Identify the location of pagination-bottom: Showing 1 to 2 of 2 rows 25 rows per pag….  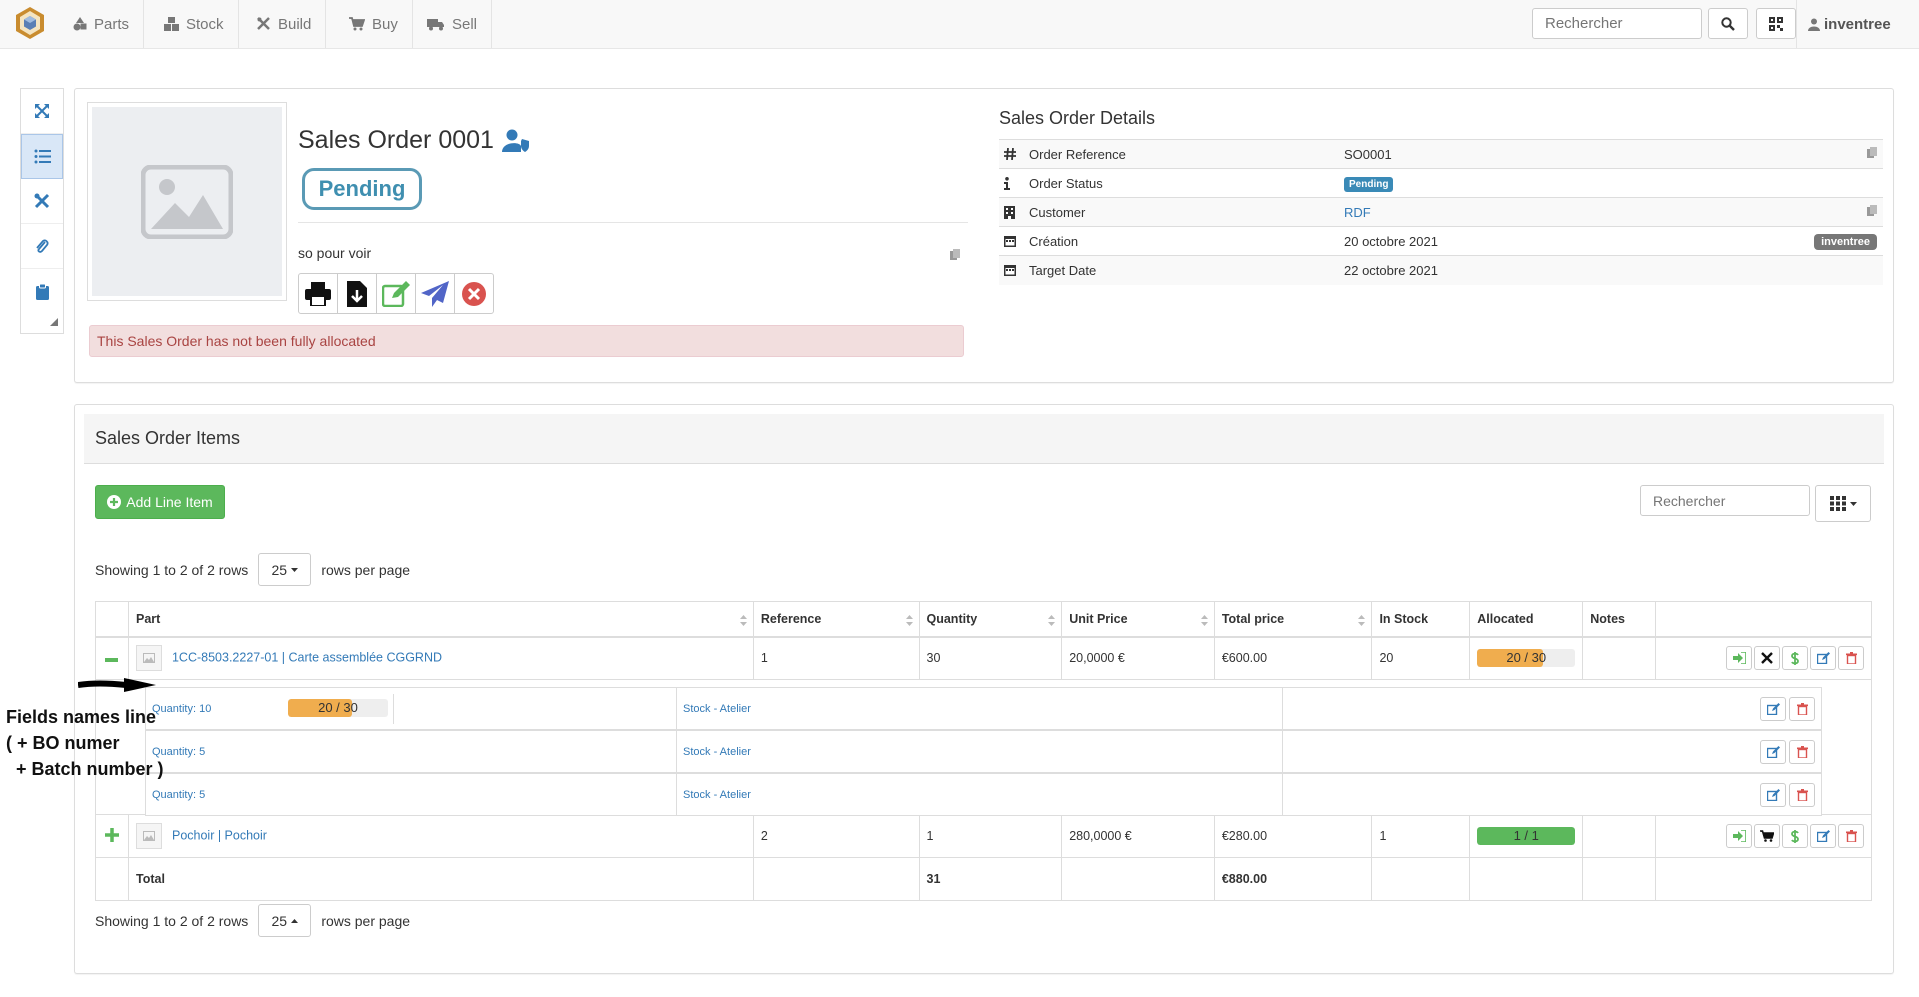
(252, 920).